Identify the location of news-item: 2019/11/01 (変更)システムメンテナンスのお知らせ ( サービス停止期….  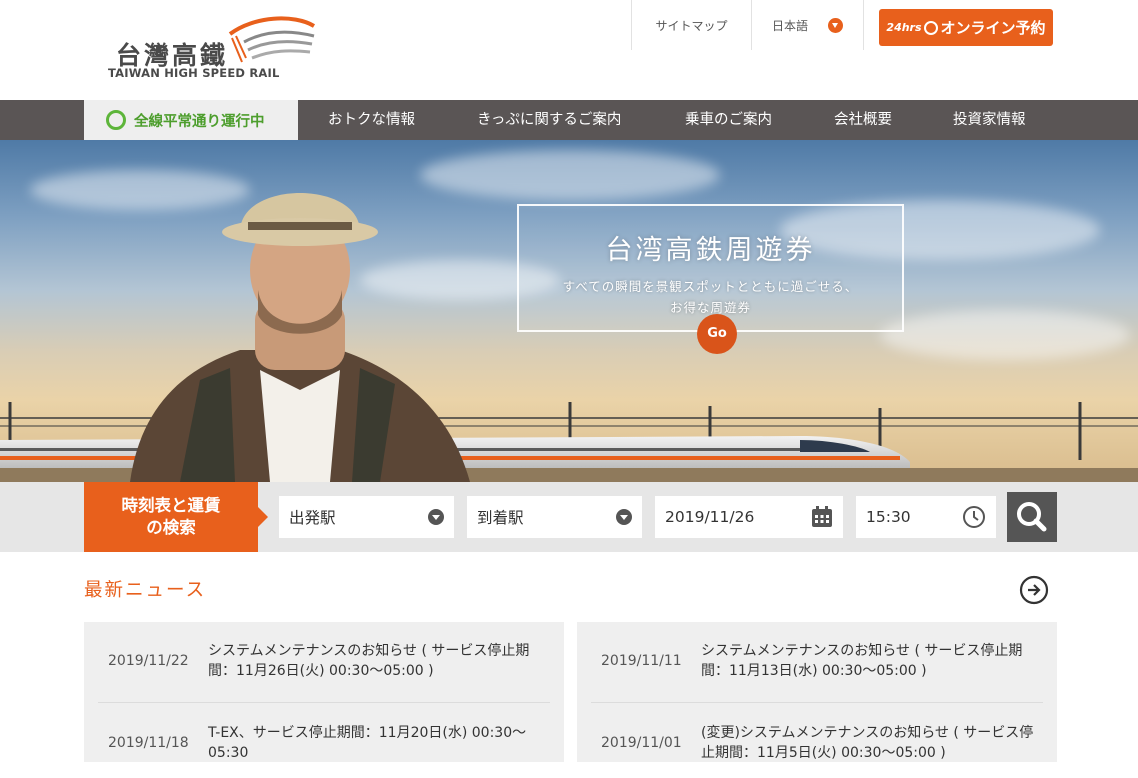
(817, 743).